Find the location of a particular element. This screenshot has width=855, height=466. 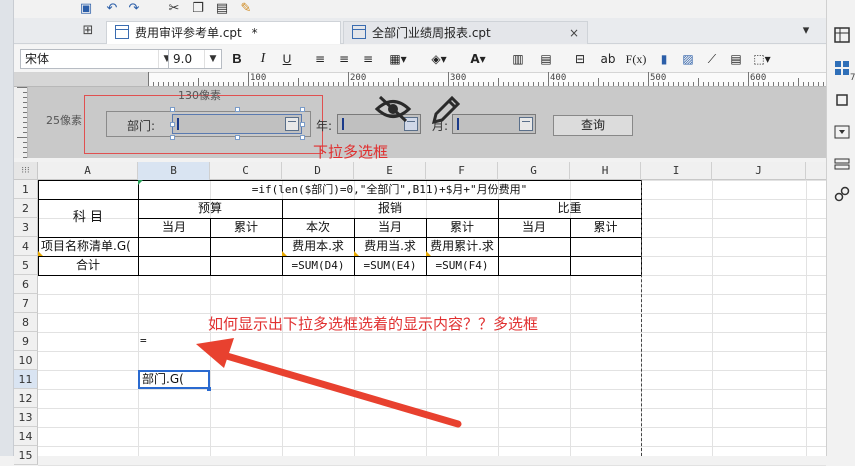

tab-dept-weekly-report: 全部门业绩周报表.cpt × is located at coordinates (465, 32).